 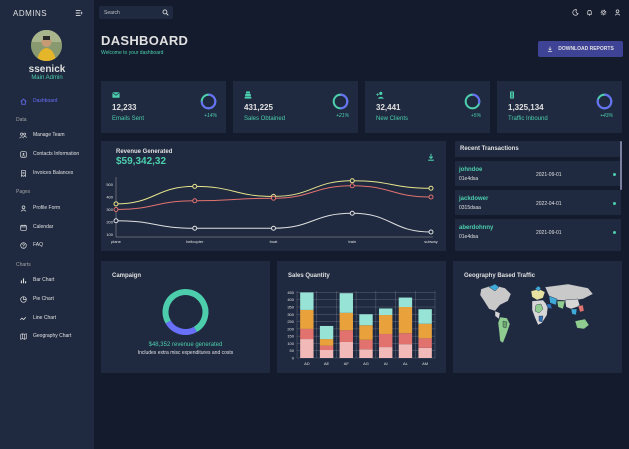 What do you see at coordinates (23, 135) in the screenshot?
I see `people-icon` at bounding box center [23, 135].